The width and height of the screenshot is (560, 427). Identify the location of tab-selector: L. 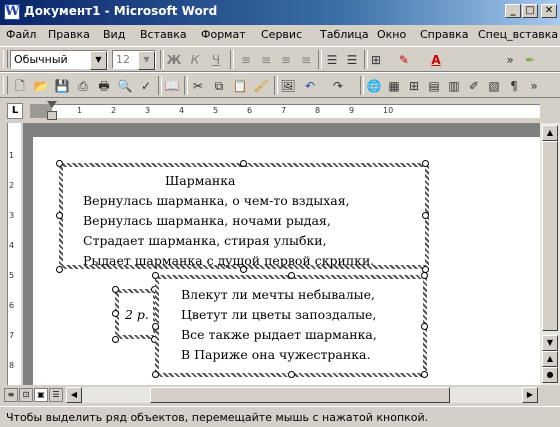
(15, 111).